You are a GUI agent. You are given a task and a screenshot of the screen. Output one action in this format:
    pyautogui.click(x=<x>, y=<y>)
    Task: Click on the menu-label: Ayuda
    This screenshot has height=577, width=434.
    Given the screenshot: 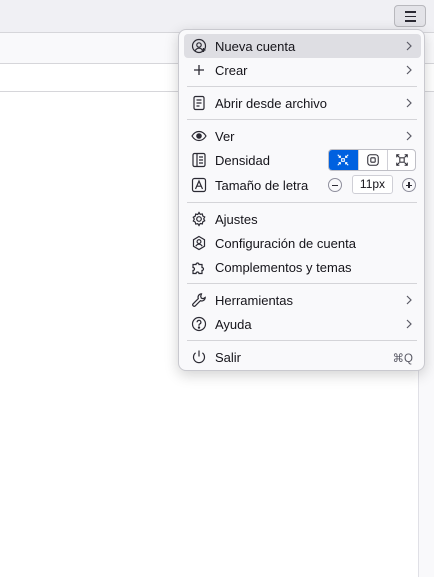 What is the action you would take?
    pyautogui.click(x=233, y=324)
    